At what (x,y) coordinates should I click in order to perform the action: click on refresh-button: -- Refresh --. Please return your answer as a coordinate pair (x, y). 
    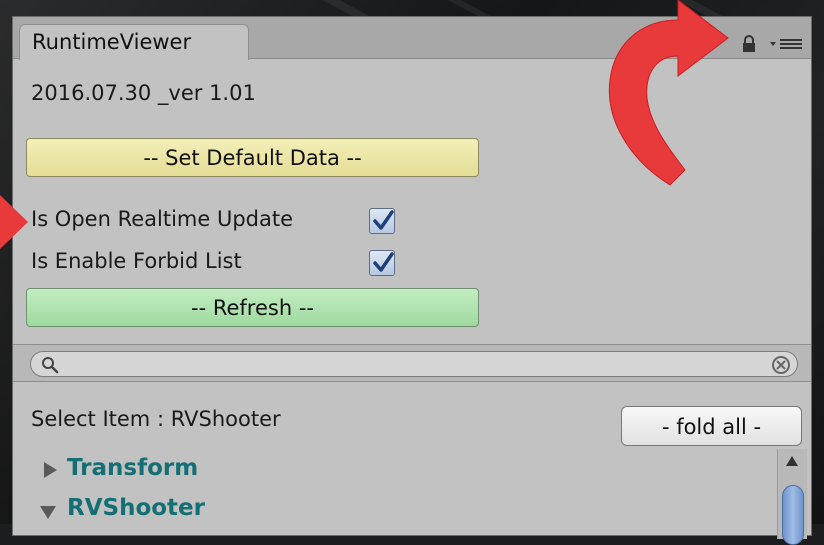
    Looking at the image, I should click on (252, 307).